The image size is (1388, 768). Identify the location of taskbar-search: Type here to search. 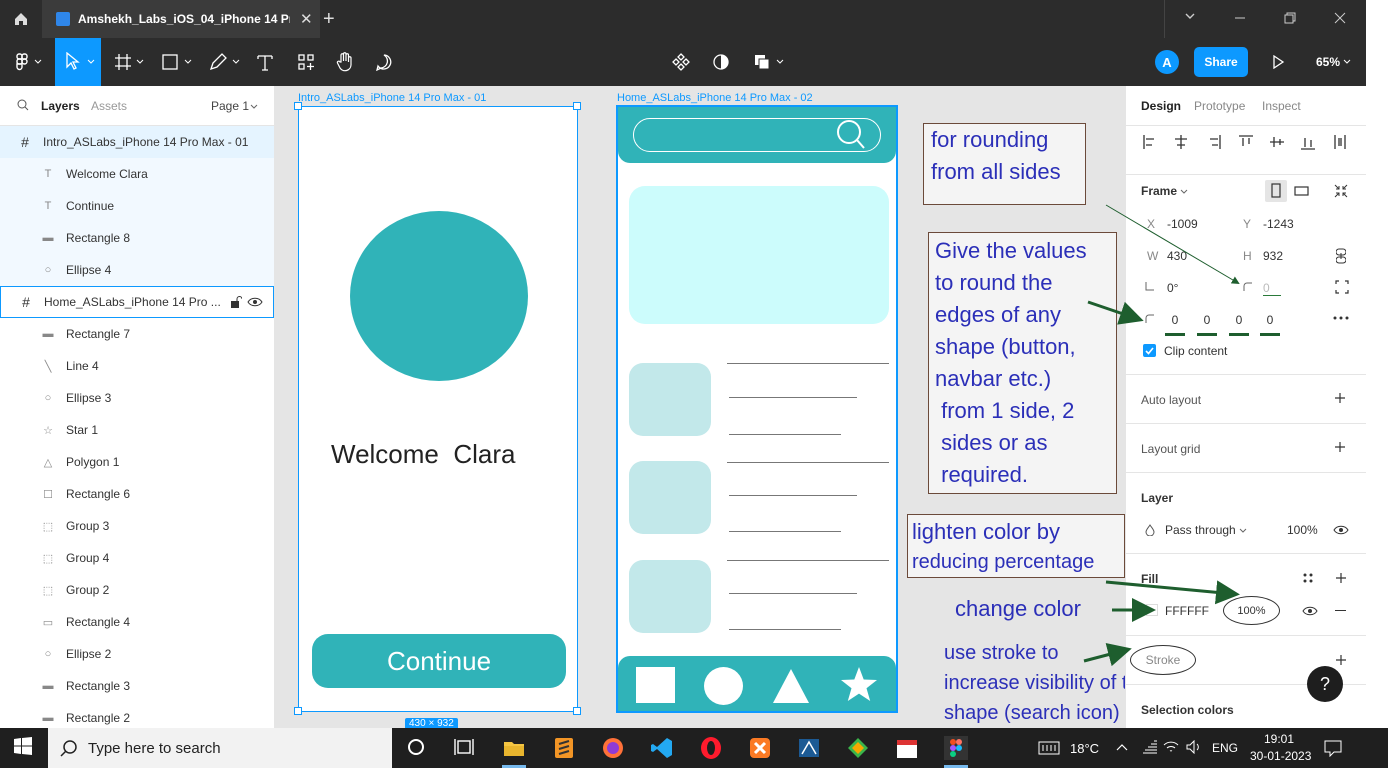
(220, 748).